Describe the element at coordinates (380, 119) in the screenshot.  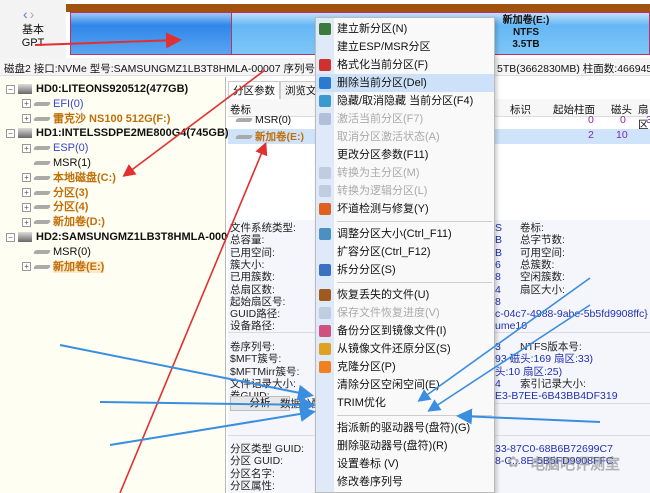
I see `menu-item-label: 激活当前分区(F7)` at that location.